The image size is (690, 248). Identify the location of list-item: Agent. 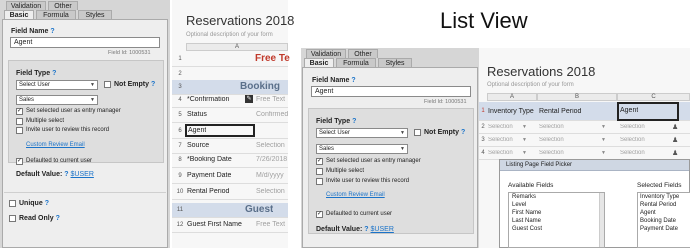
(664, 213).